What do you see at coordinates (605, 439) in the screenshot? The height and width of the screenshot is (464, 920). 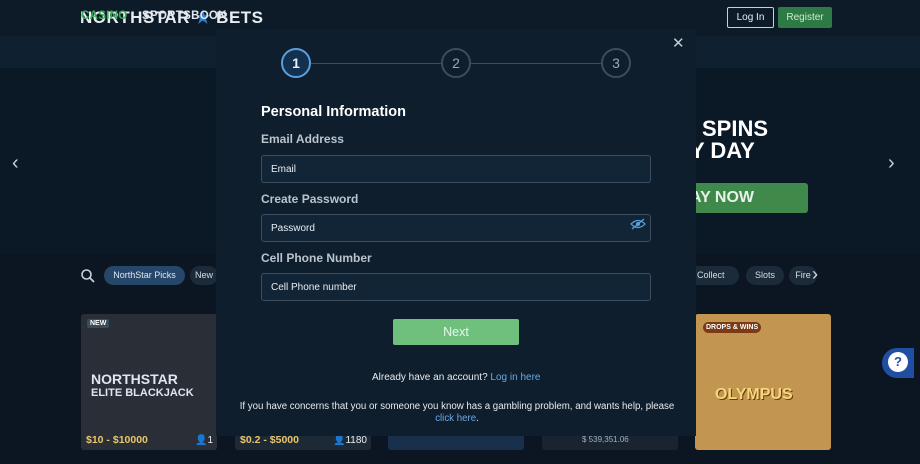 I see `card-jackpot-value: $ 539,351.06` at bounding box center [605, 439].